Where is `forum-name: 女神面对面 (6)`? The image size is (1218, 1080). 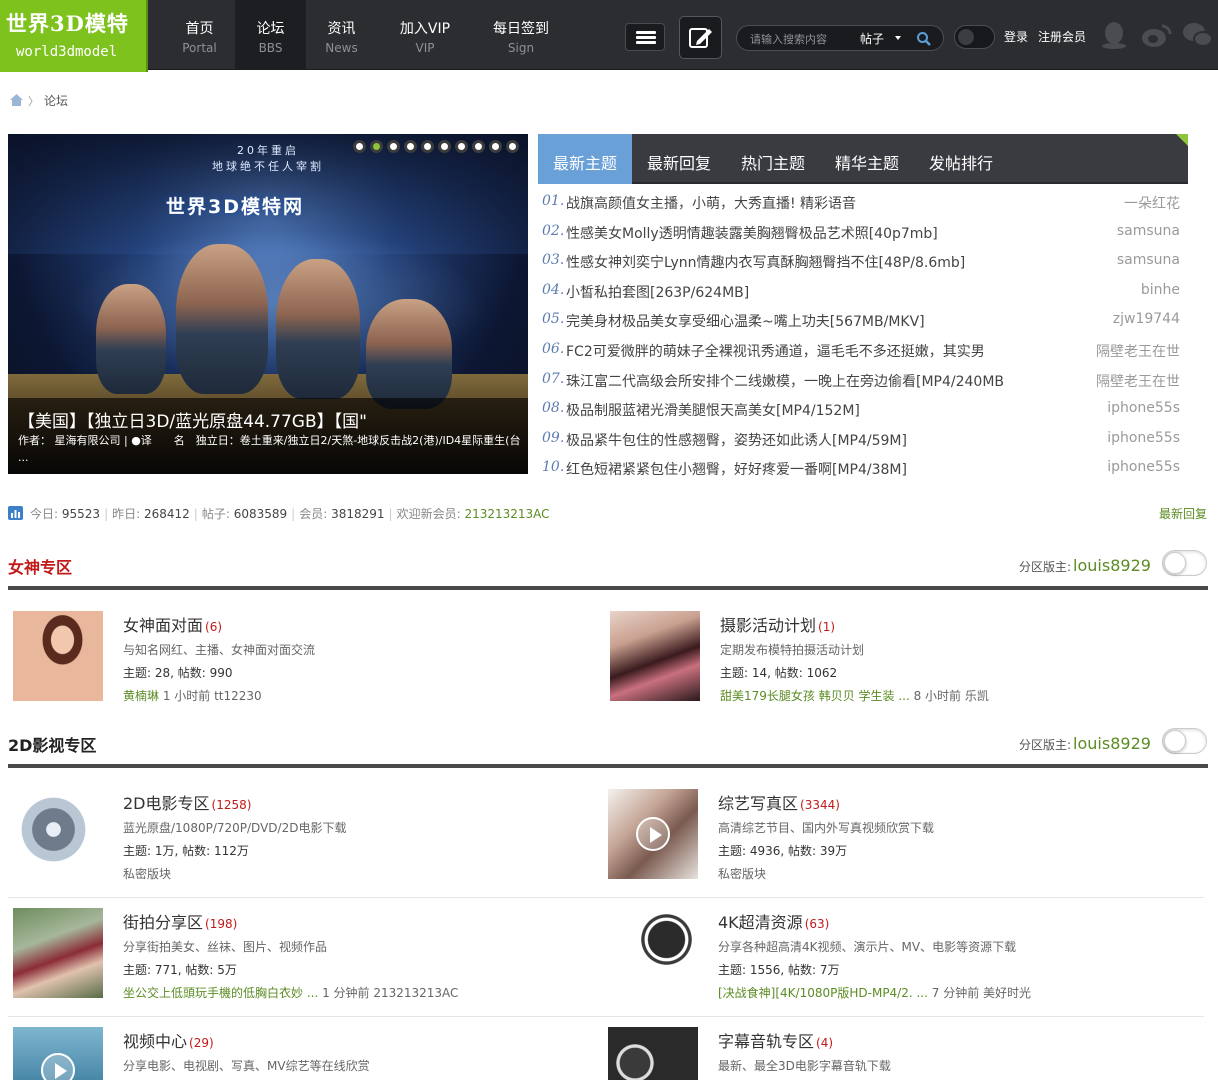 forum-name: 女神面对面 (6) is located at coordinates (172, 624).